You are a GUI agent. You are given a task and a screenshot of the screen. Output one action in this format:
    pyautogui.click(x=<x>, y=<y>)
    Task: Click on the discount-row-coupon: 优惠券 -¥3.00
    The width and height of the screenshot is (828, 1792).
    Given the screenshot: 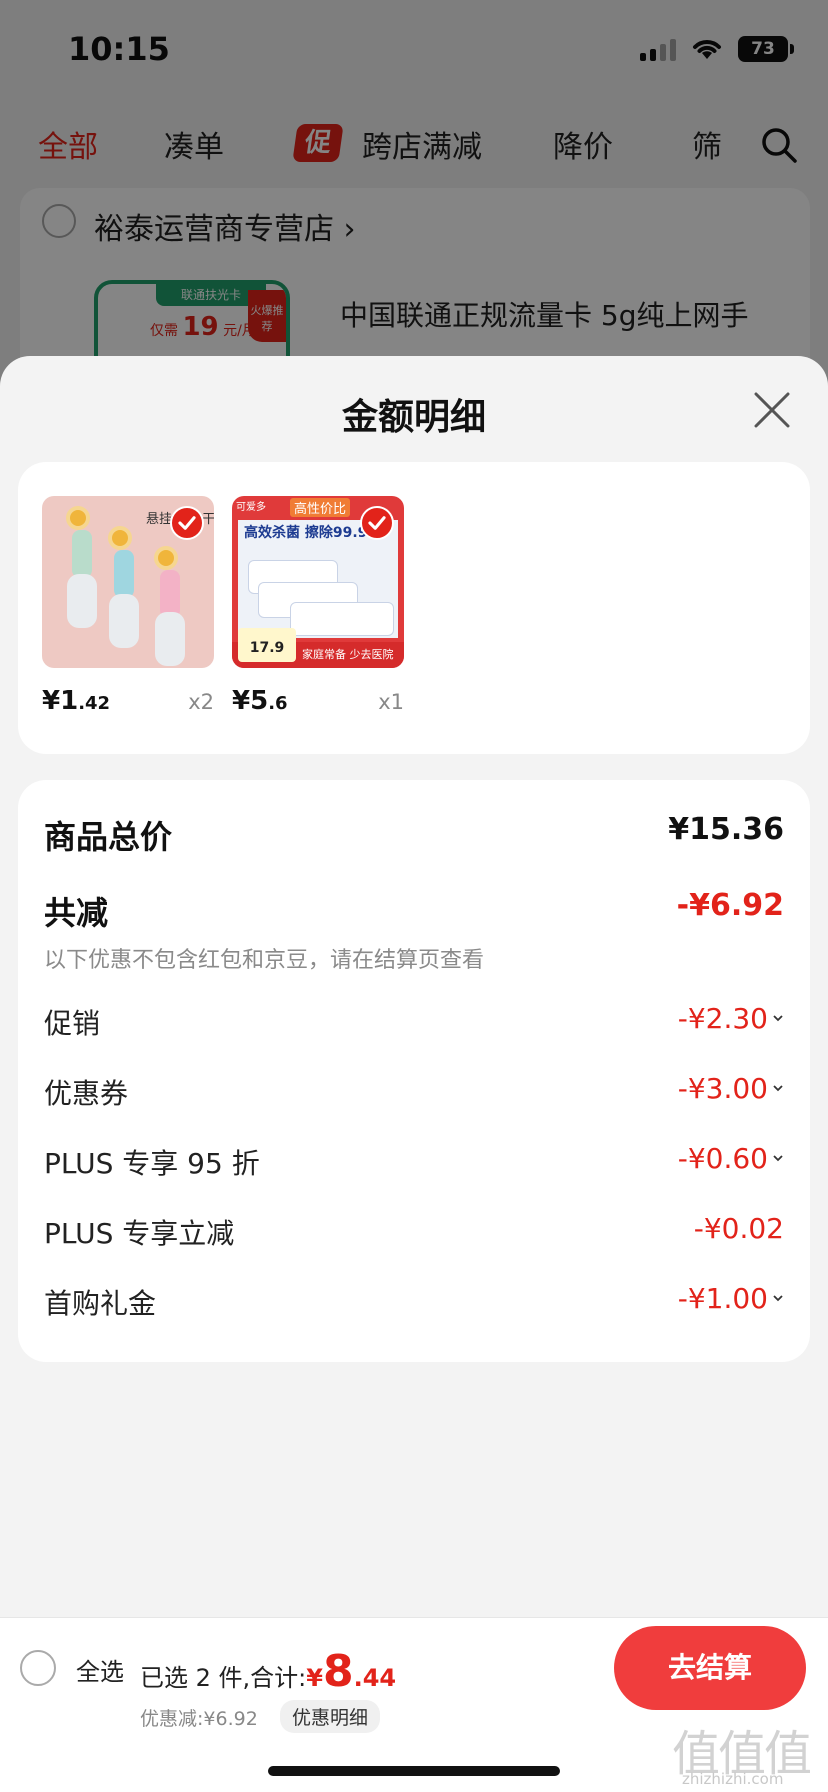 What is the action you would take?
    pyautogui.click(x=414, y=1092)
    